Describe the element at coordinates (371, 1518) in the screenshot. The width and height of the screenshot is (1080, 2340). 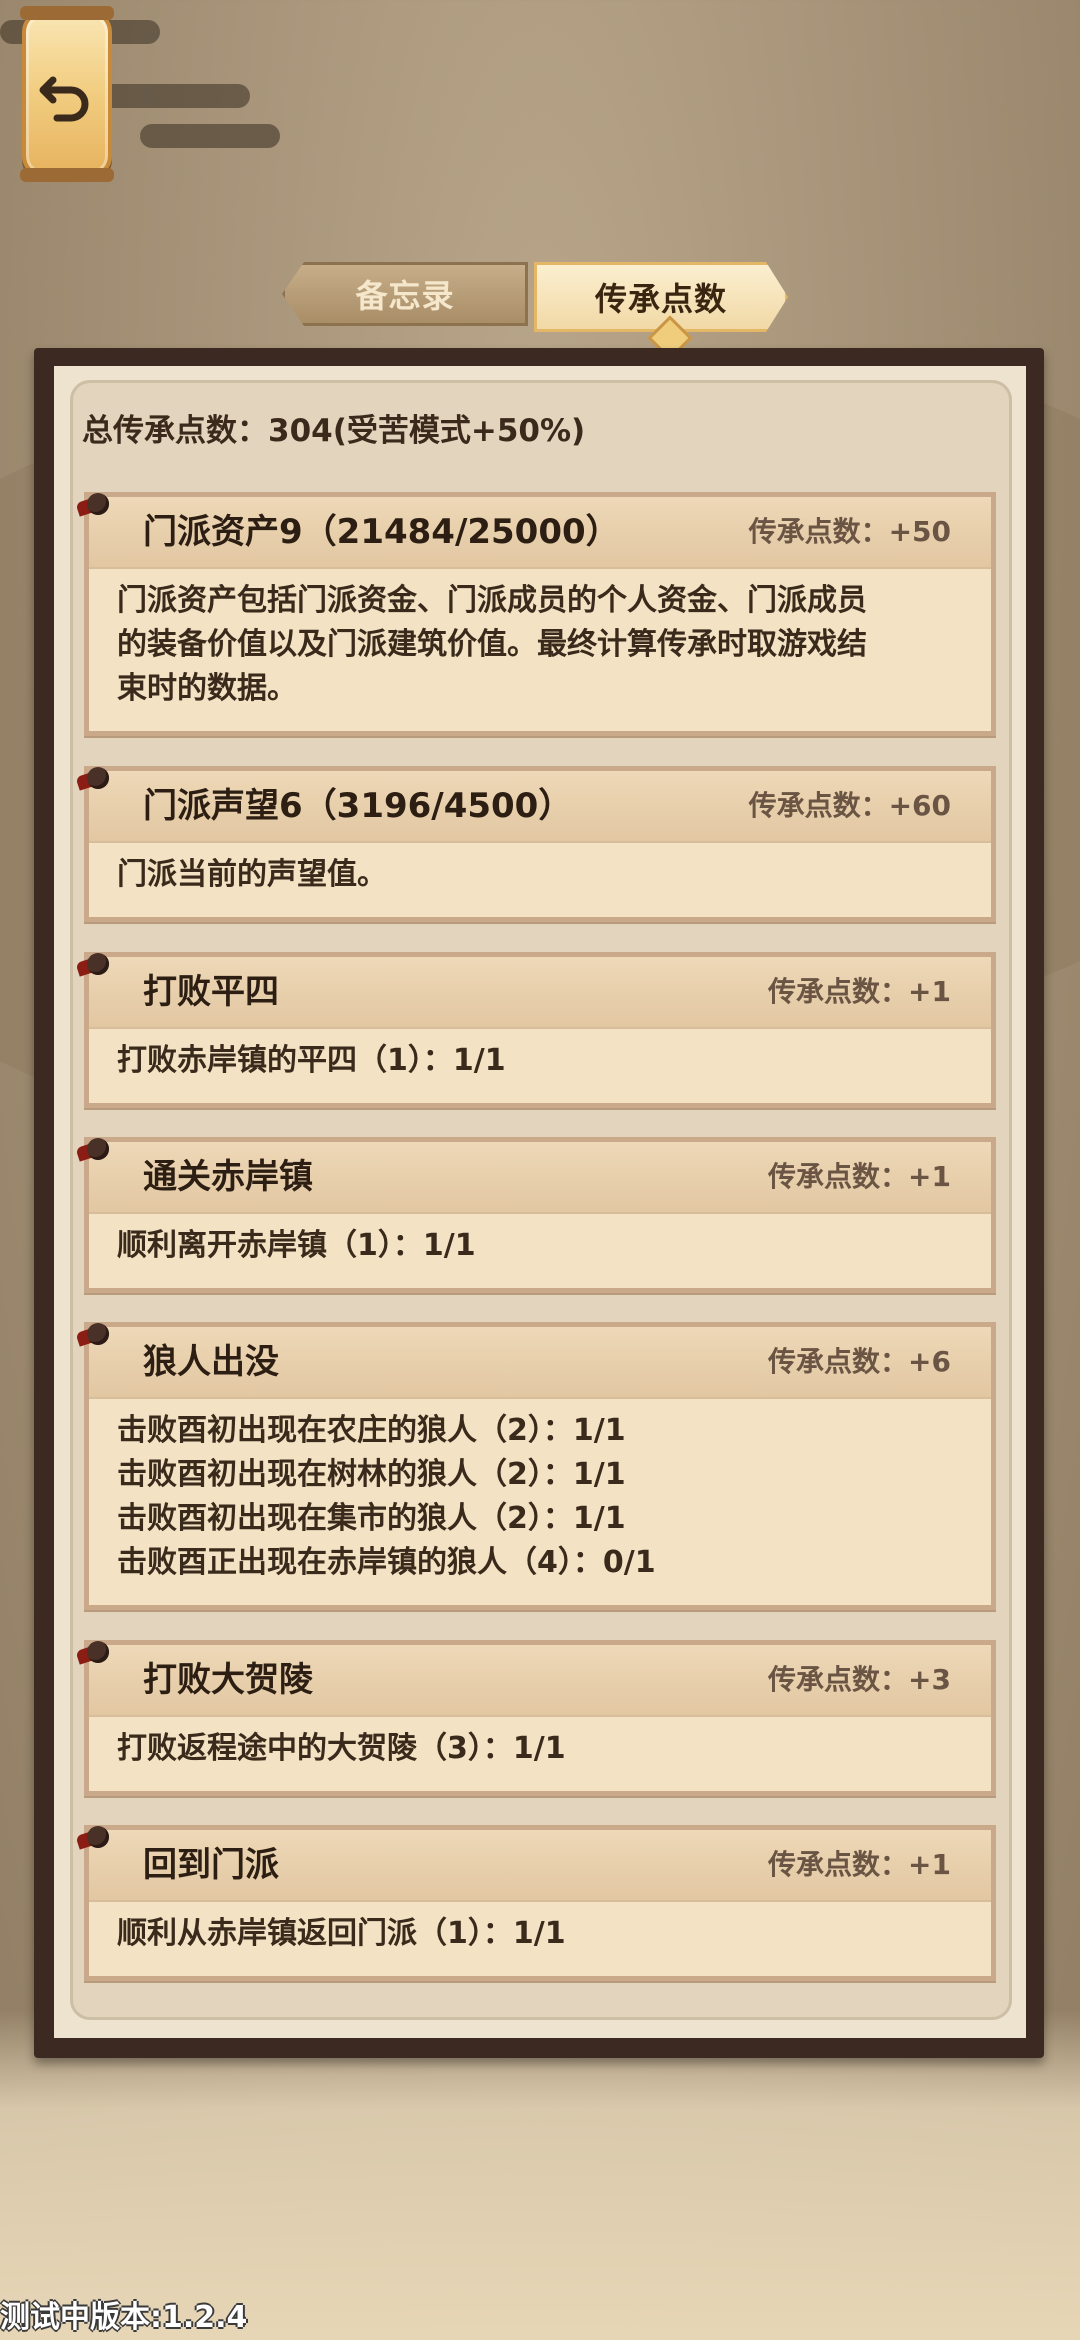
I see `card-line: 击败酉初出现在集市的狼人（2）：1/1` at that location.